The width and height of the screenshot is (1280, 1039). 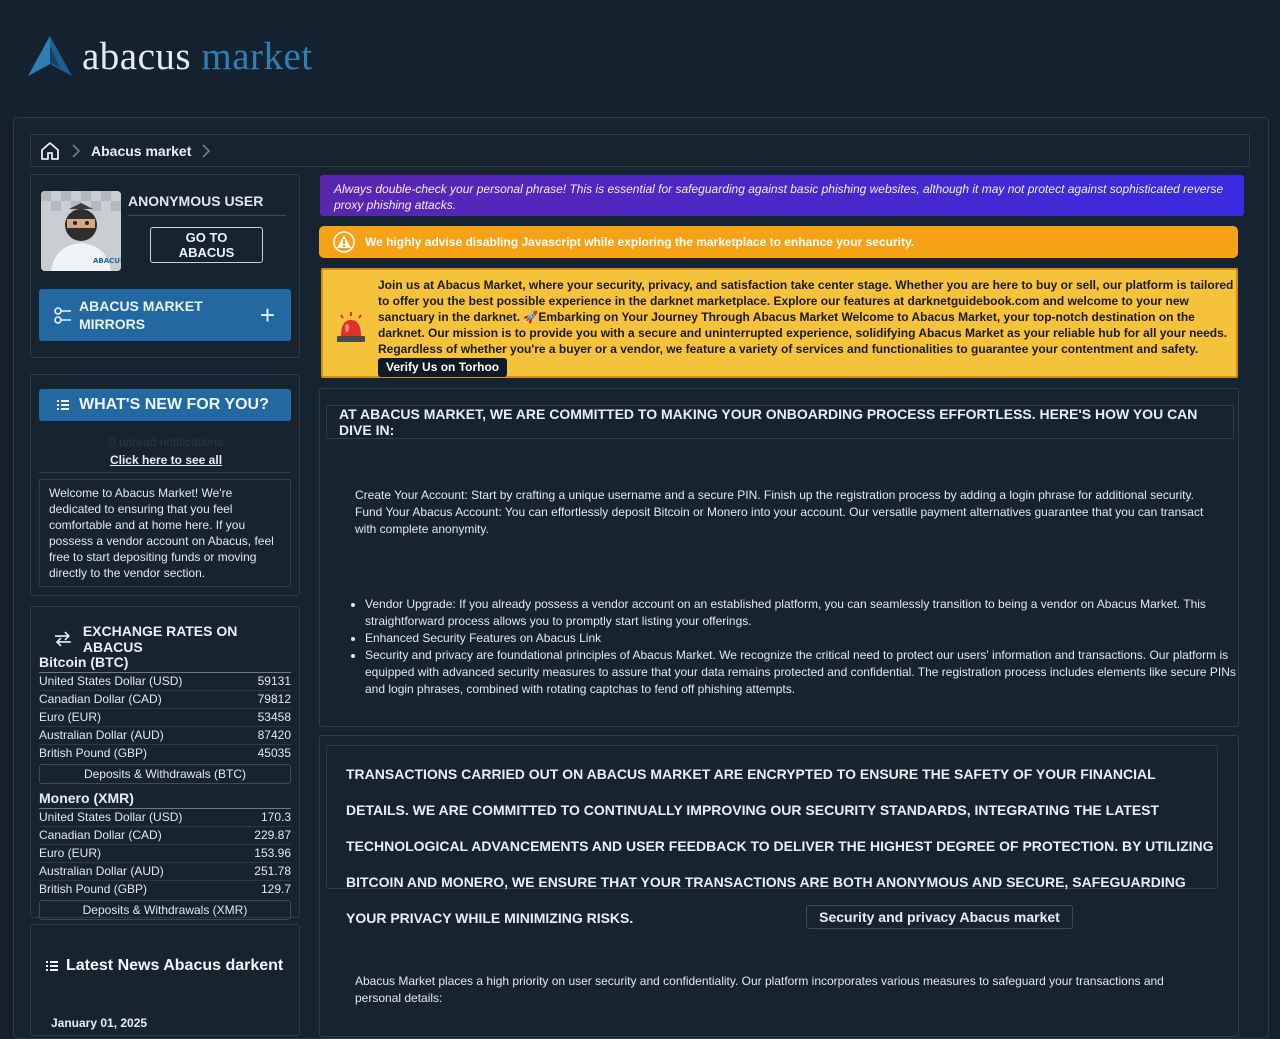 I want to click on rate-row: Canadian Dollar (CAD) 79812, so click(x=165, y=700).